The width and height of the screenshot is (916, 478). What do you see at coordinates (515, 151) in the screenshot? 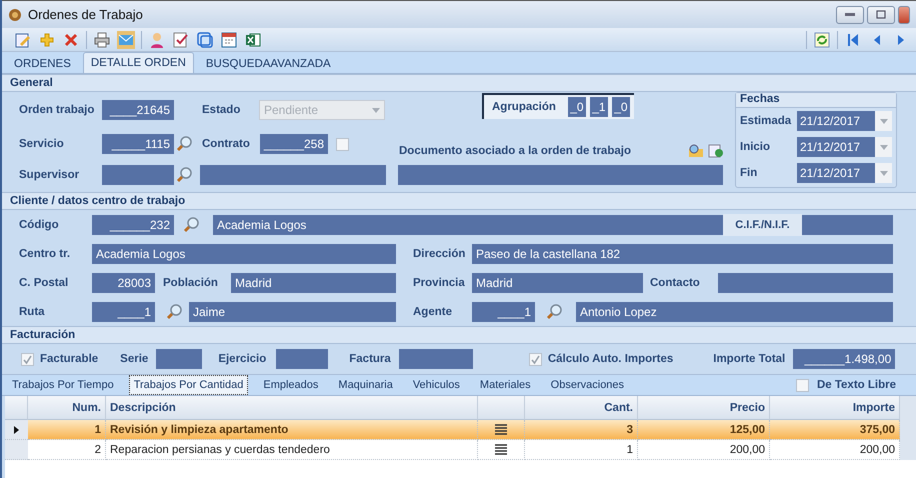
I see `field-label: Documento asociado a la orden de trabajo` at bounding box center [515, 151].